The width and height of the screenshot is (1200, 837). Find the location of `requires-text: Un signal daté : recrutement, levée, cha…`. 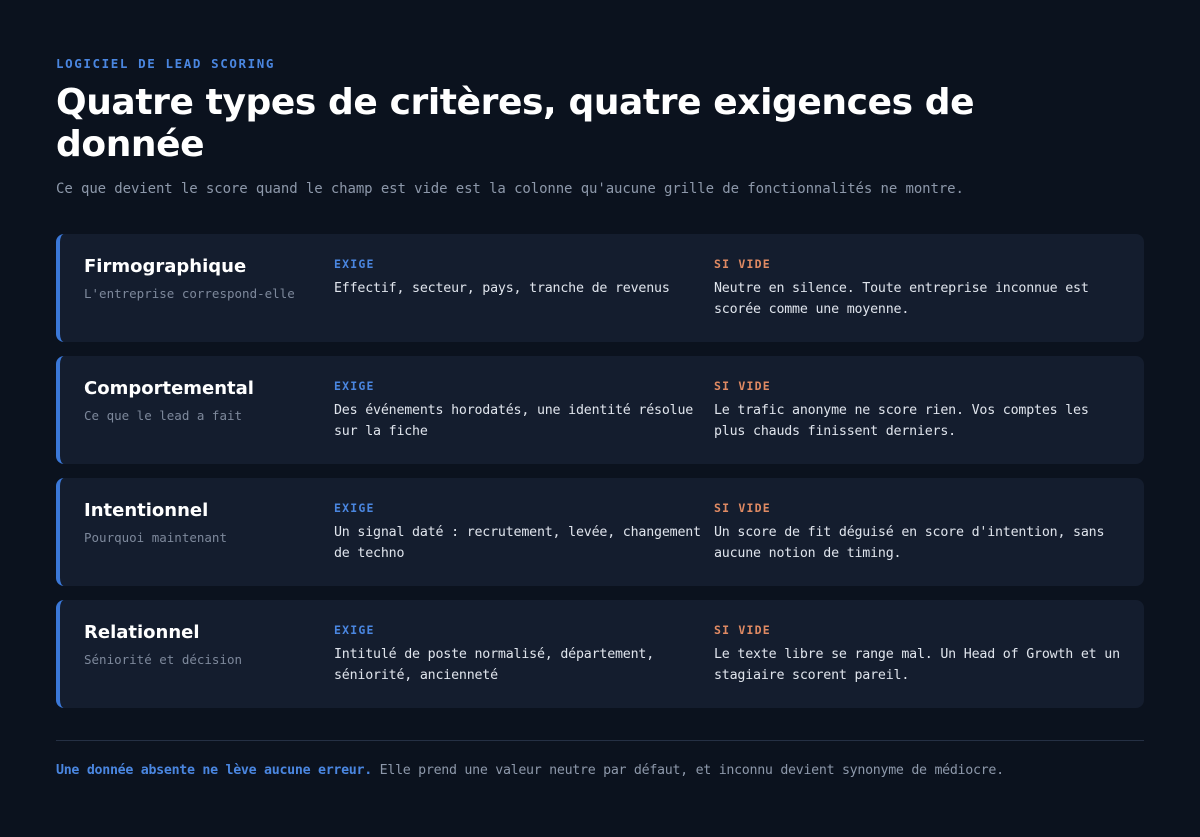

requires-text: Un signal daté : recrutement, levée, cha… is located at coordinates (517, 543).